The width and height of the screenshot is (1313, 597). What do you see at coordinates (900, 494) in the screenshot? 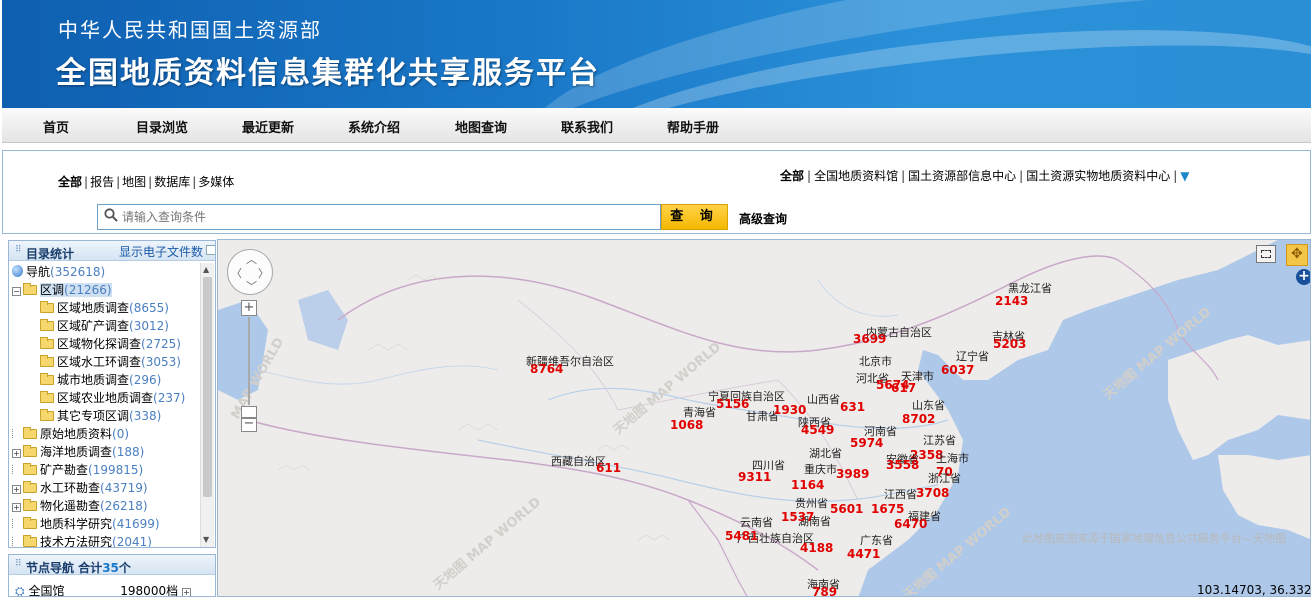
I see `province-label: 江西省` at bounding box center [900, 494].